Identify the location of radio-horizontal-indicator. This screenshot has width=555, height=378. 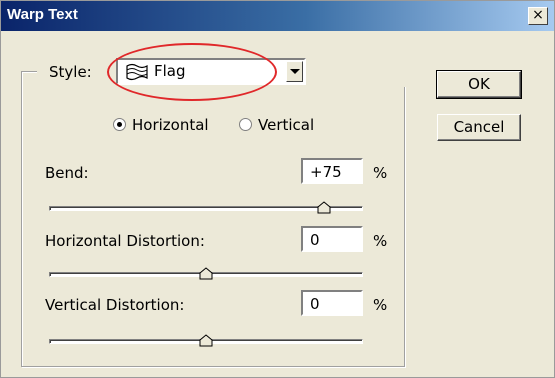
(119, 124).